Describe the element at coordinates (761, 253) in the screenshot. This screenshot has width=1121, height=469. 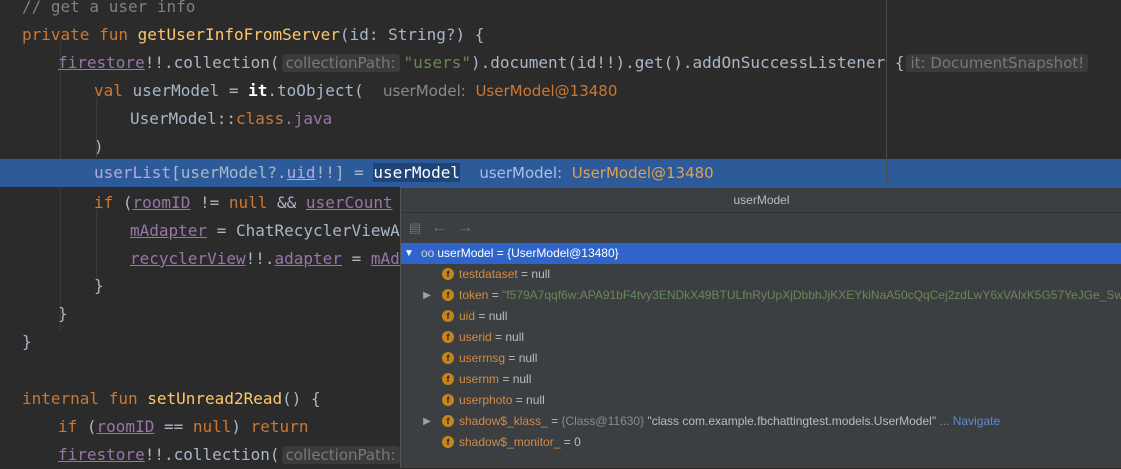
I see `tree-root-row: ▼ oo userModel = {UserModel@13480}` at that location.